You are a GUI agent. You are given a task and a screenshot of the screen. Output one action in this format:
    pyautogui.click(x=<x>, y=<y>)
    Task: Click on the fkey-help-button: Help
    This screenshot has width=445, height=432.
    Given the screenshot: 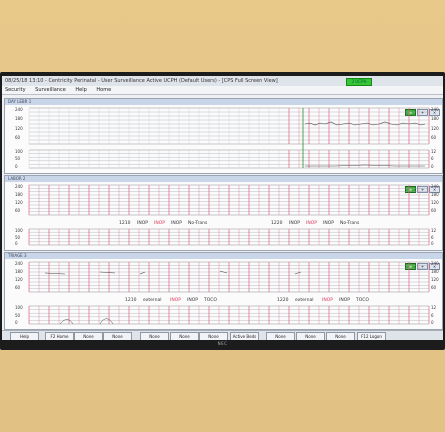 What is the action you would take?
    pyautogui.click(x=24, y=336)
    